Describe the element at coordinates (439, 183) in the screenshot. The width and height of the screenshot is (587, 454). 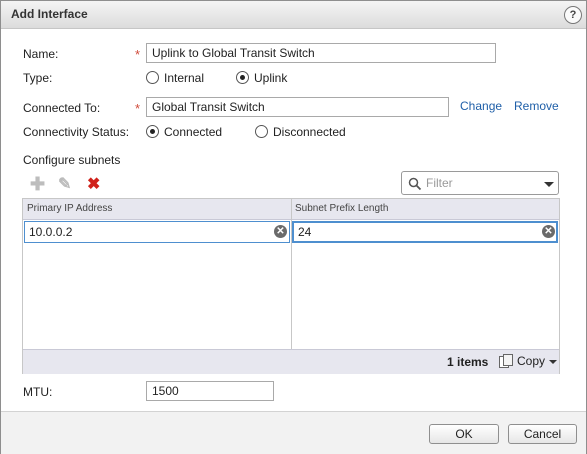
I see `filter-placeholder: Filter` at that location.